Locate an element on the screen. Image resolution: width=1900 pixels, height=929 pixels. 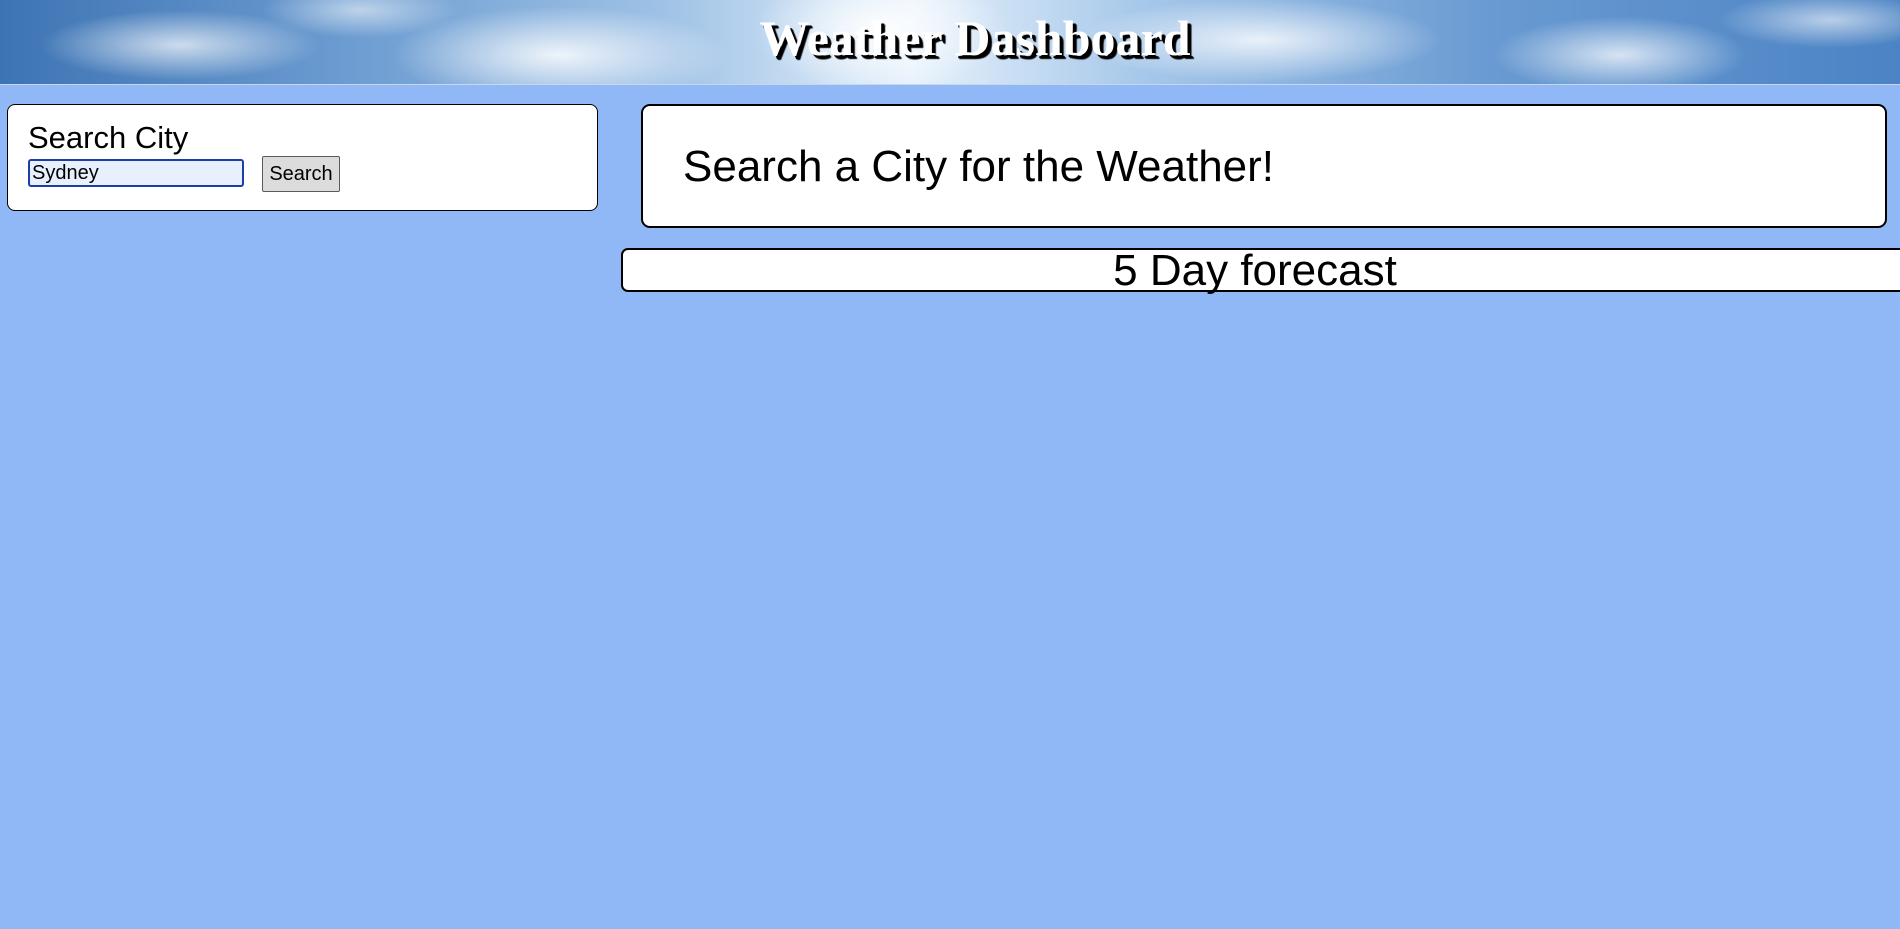
current-weather-message: Search a City for the Weather! is located at coordinates (979, 166).